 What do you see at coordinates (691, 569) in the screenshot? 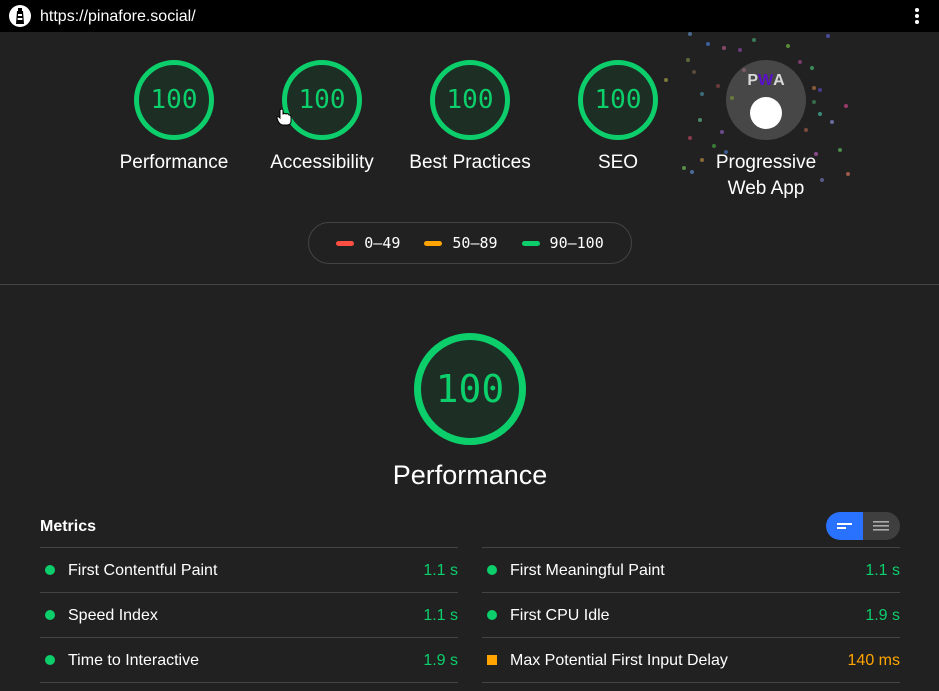
I see `metric-row: First Meaningful Paint 1.1 s` at bounding box center [691, 569].